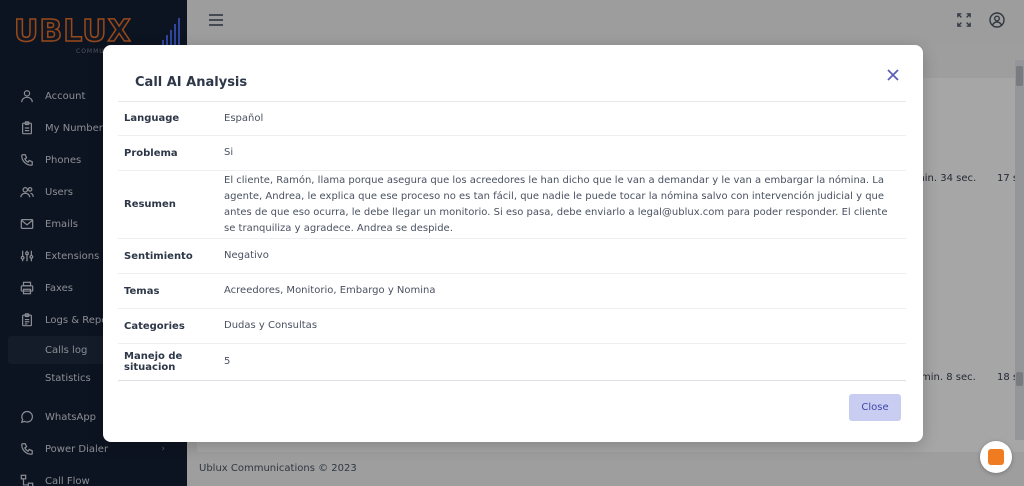  What do you see at coordinates (512, 326) in the screenshot?
I see `detail-row-categories: Categories Dudas y Consultas` at bounding box center [512, 326].